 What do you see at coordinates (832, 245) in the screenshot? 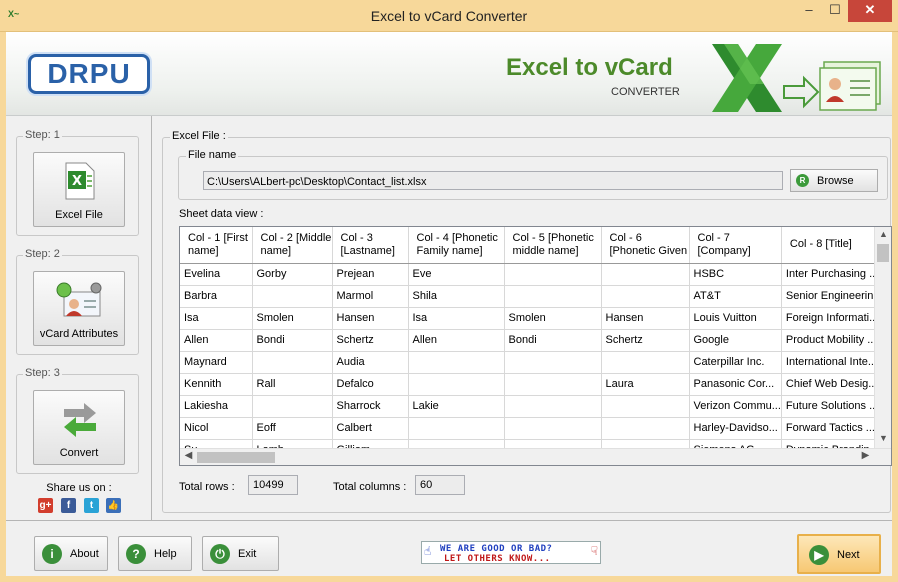
I see `column-header: Col - 8 [Title]` at bounding box center [832, 245].